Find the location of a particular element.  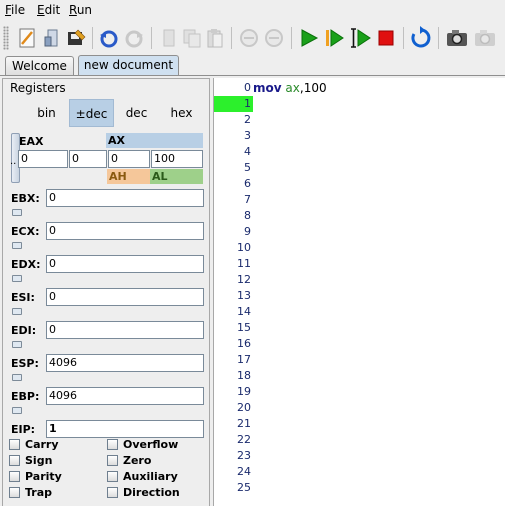

esp-label: ESP: is located at coordinates (25, 363).